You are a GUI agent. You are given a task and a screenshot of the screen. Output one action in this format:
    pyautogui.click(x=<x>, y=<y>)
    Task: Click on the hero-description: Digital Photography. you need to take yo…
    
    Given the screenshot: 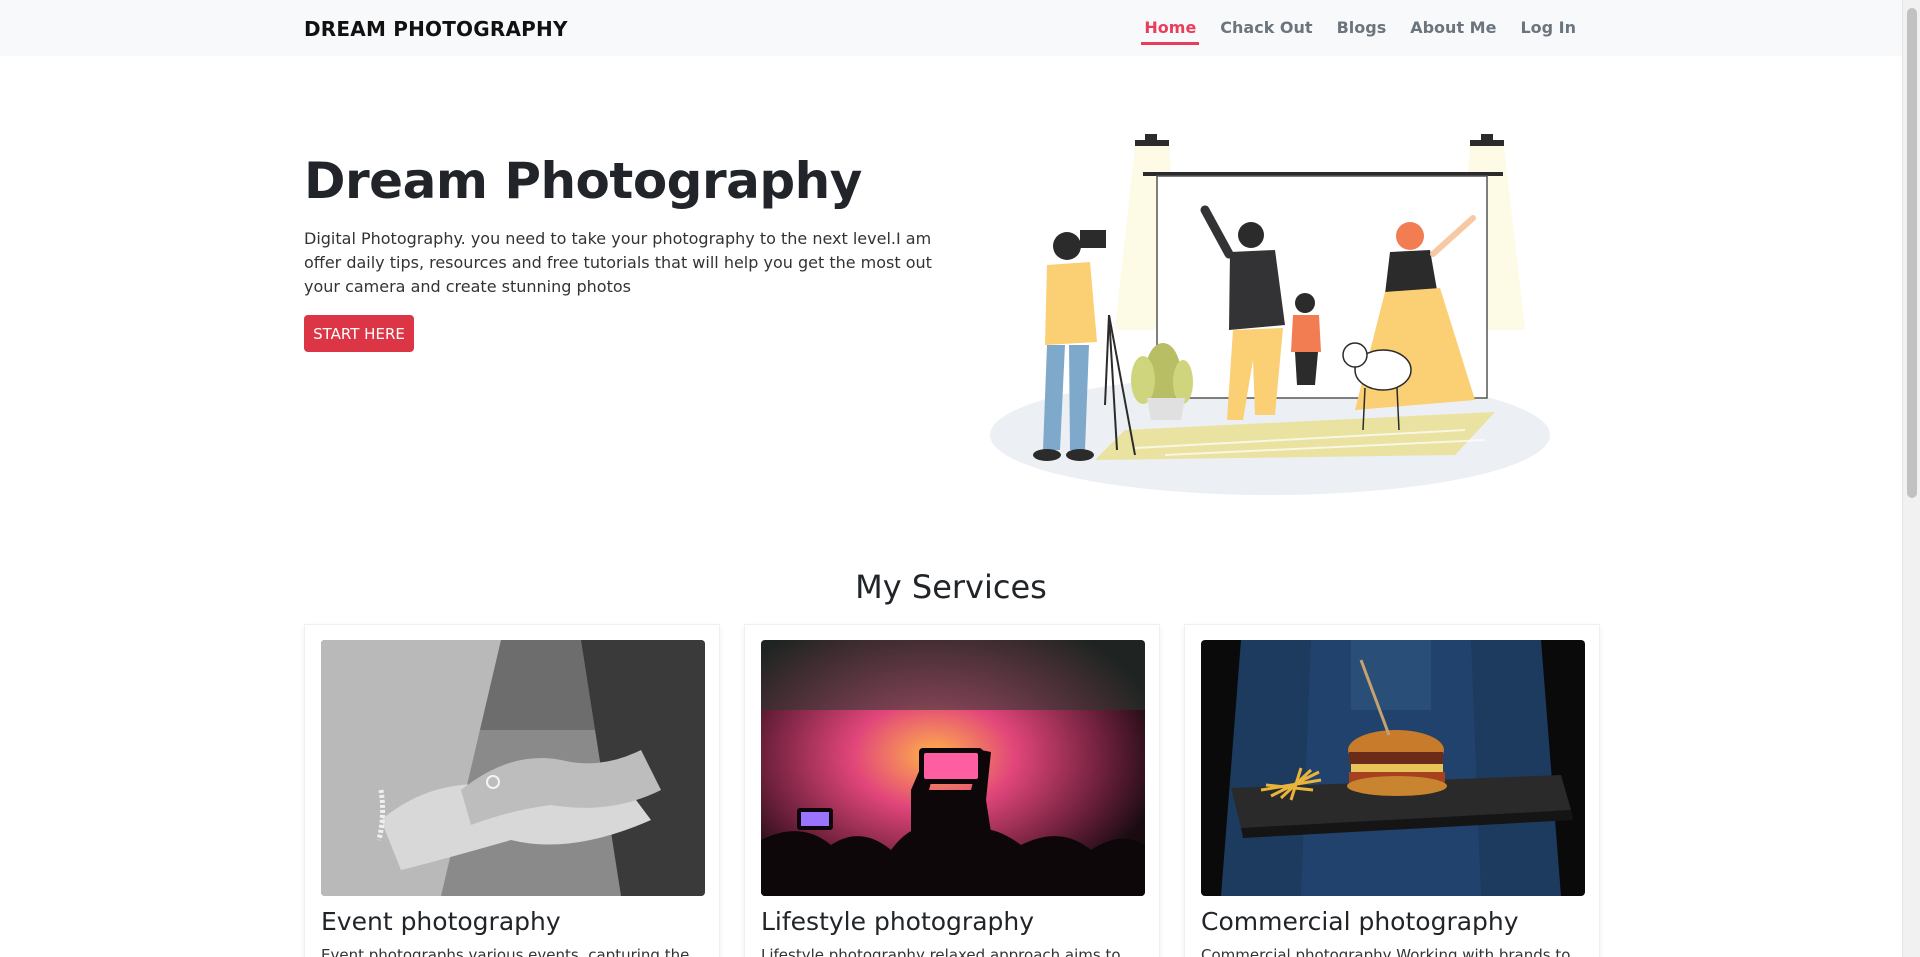 What is the action you would take?
    pyautogui.click(x=618, y=262)
    